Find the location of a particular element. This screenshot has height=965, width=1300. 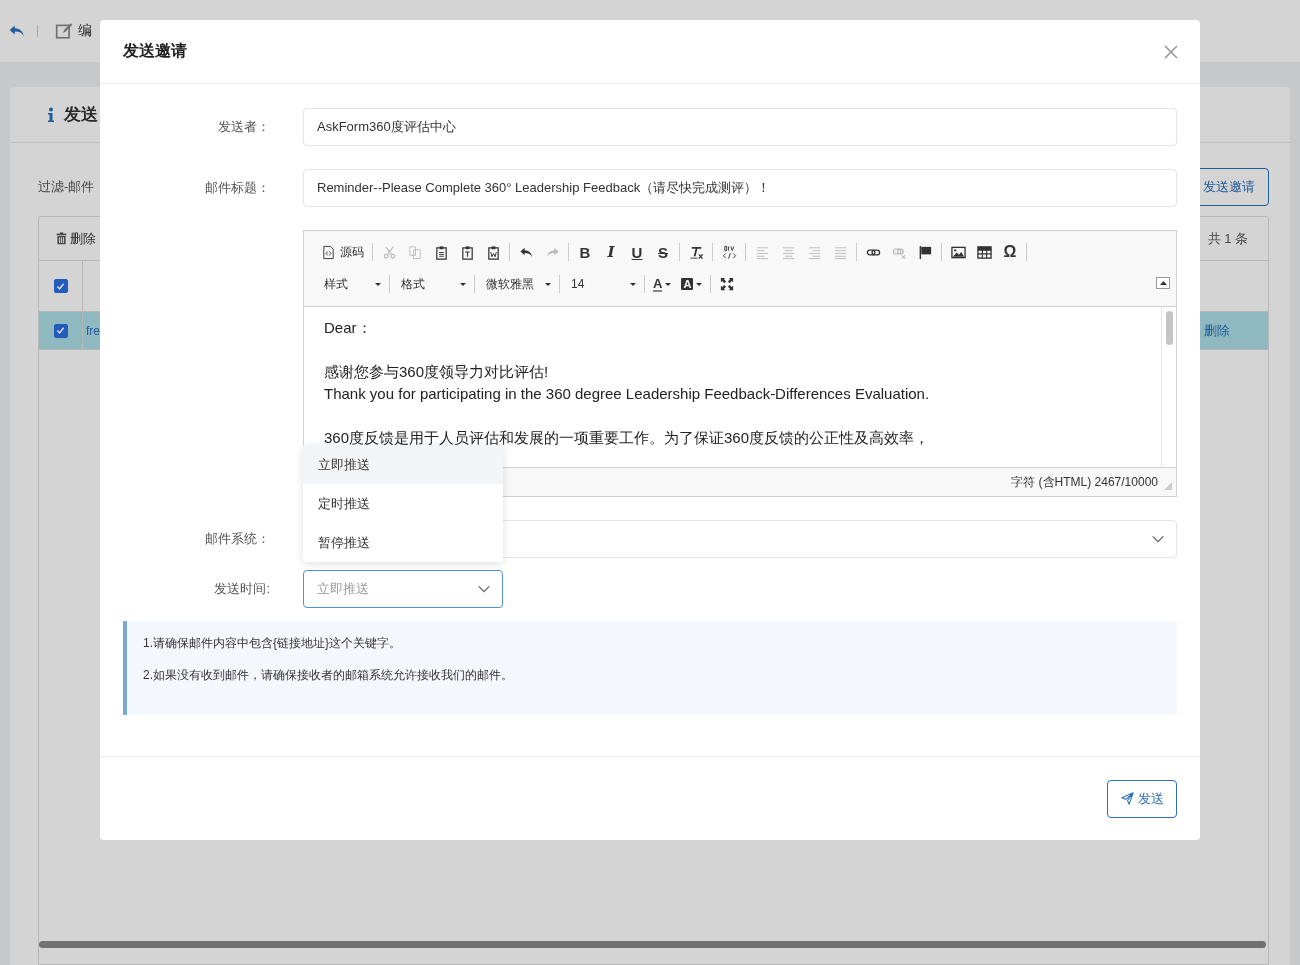

triangle-icon is located at coordinates (1163, 283).